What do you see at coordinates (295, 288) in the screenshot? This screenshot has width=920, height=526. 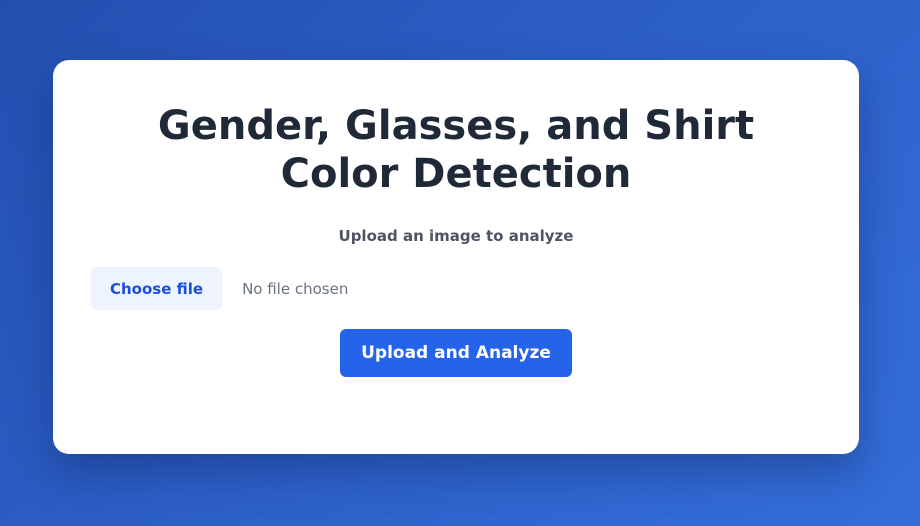 I see `file-status-text: No file chosen` at bounding box center [295, 288].